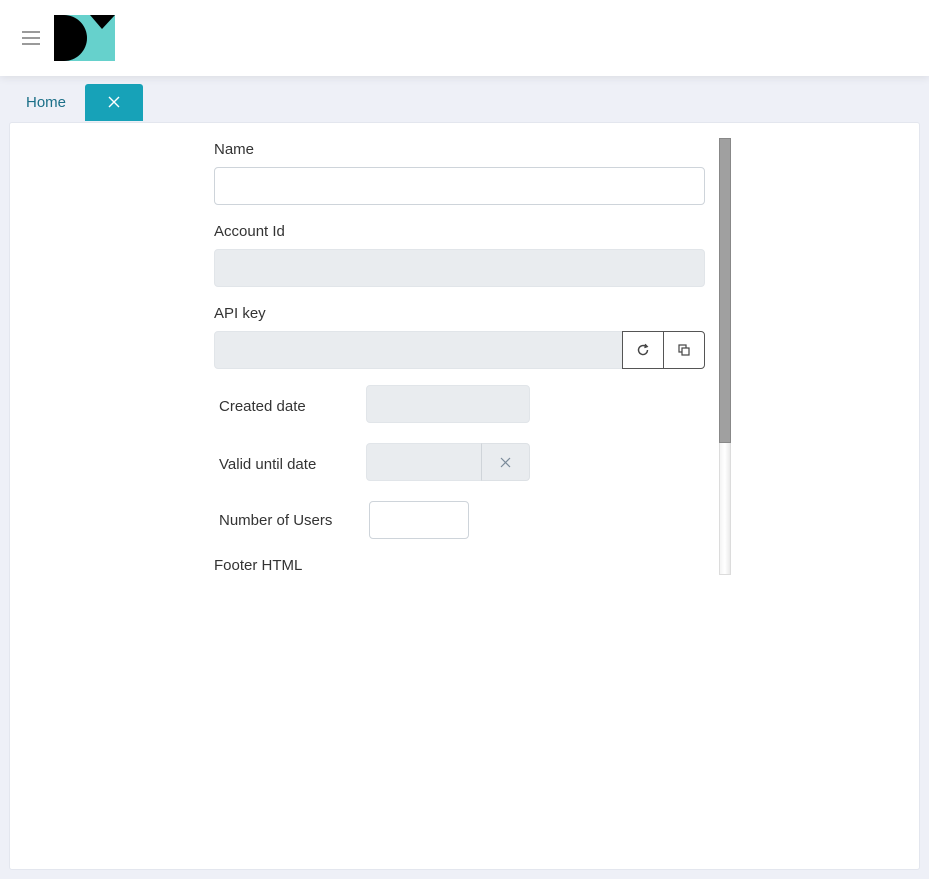  I want to click on footer-html-label: Footer HTML, so click(258, 565).